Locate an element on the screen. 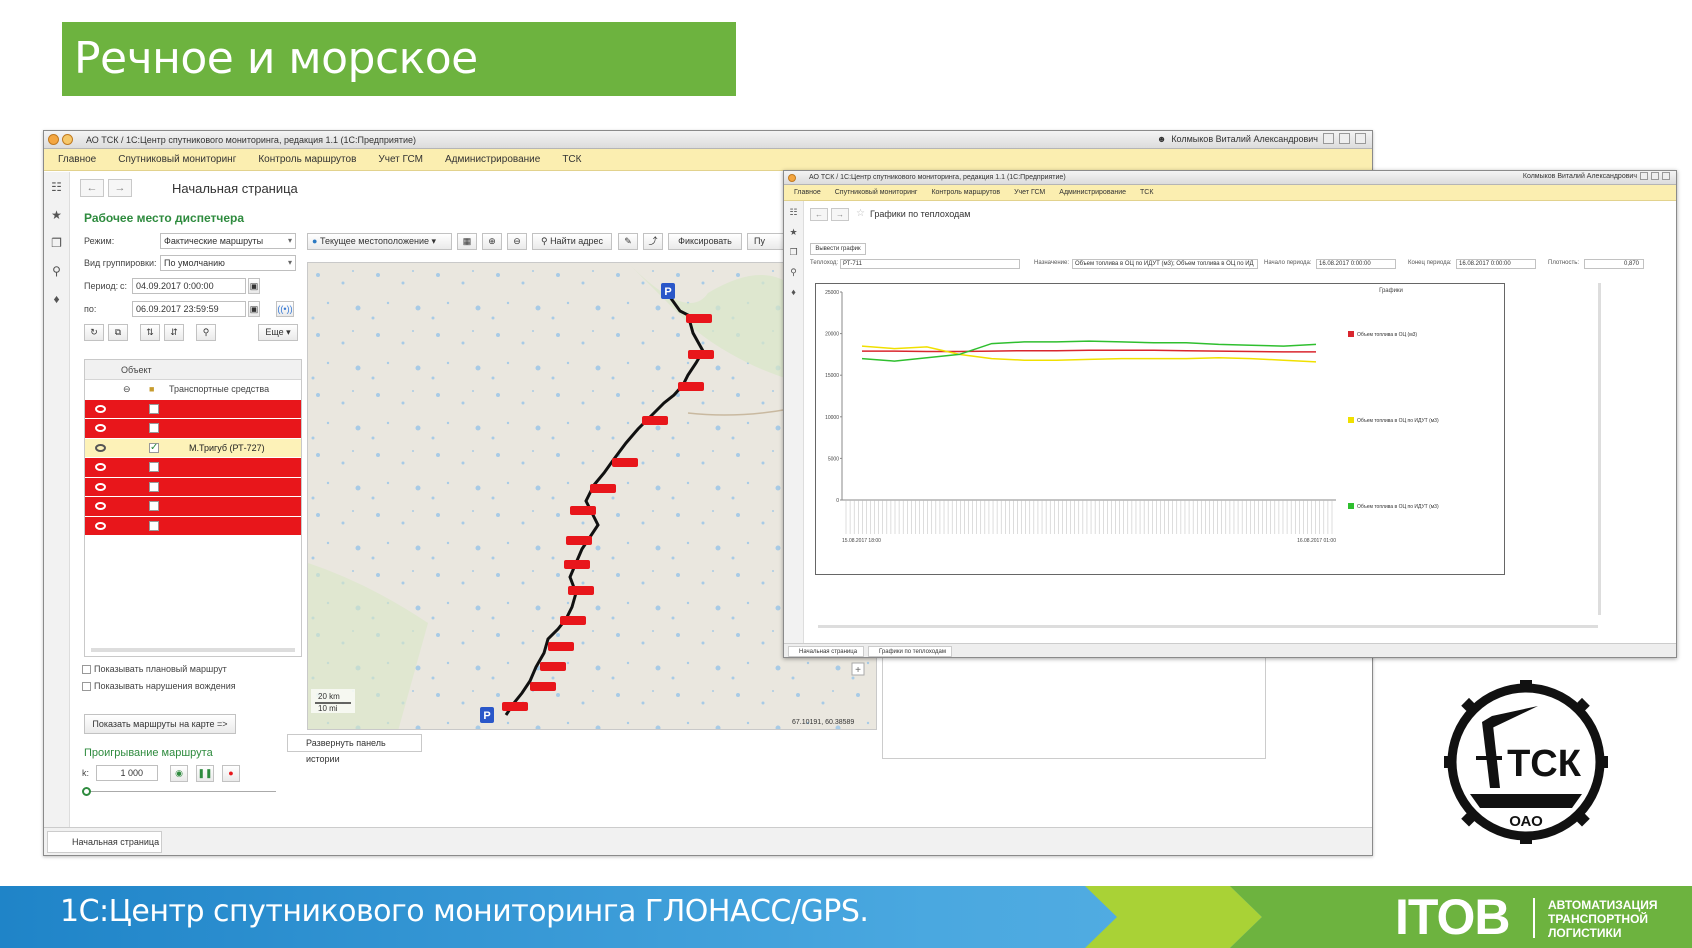 This screenshot has width=1692, height=948. zoom-out-icon: ⊖ is located at coordinates (517, 241).